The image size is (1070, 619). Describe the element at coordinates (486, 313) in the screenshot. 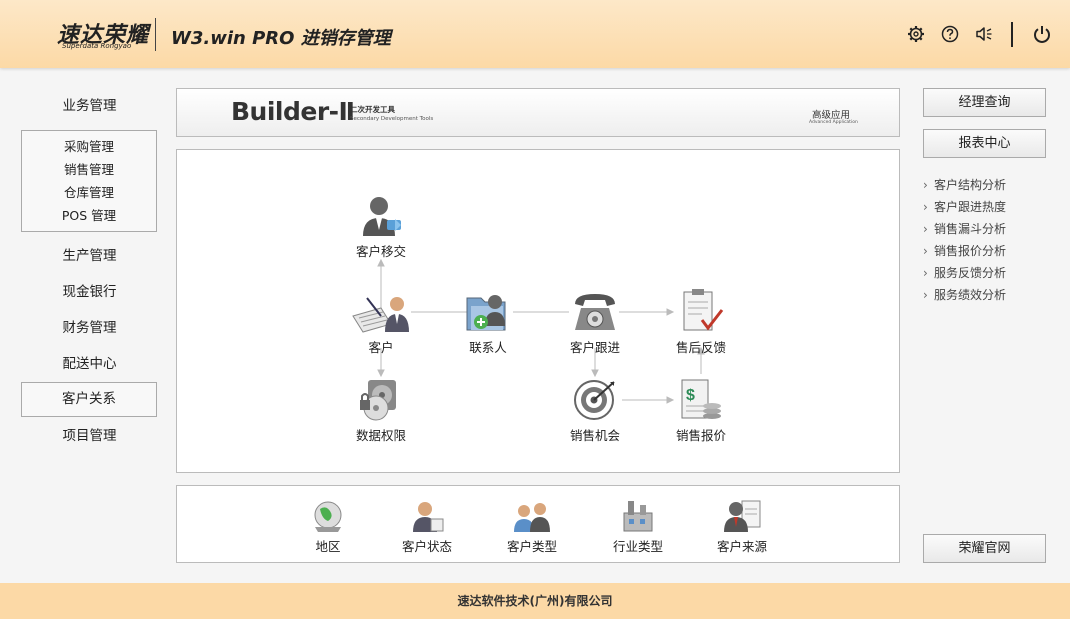

I see `contact-folder-icon` at that location.